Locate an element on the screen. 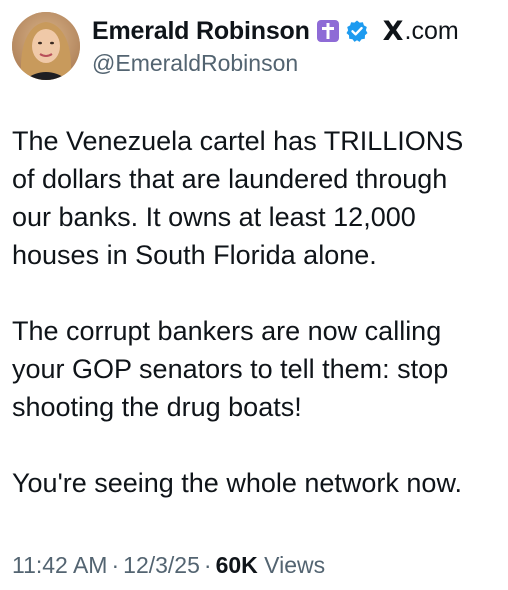  name-row: Emerald Robinson X .com is located at coordinates (294, 31).